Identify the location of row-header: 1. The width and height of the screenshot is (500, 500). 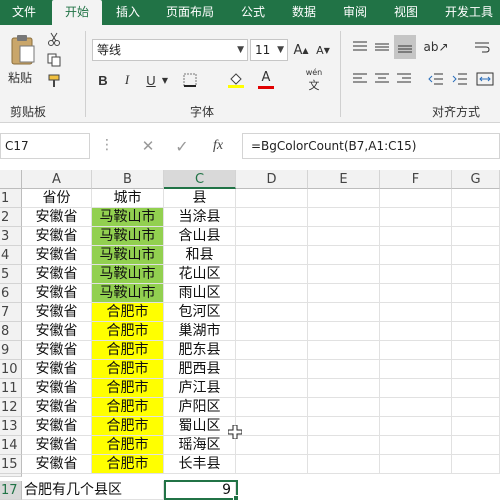
(11, 198).